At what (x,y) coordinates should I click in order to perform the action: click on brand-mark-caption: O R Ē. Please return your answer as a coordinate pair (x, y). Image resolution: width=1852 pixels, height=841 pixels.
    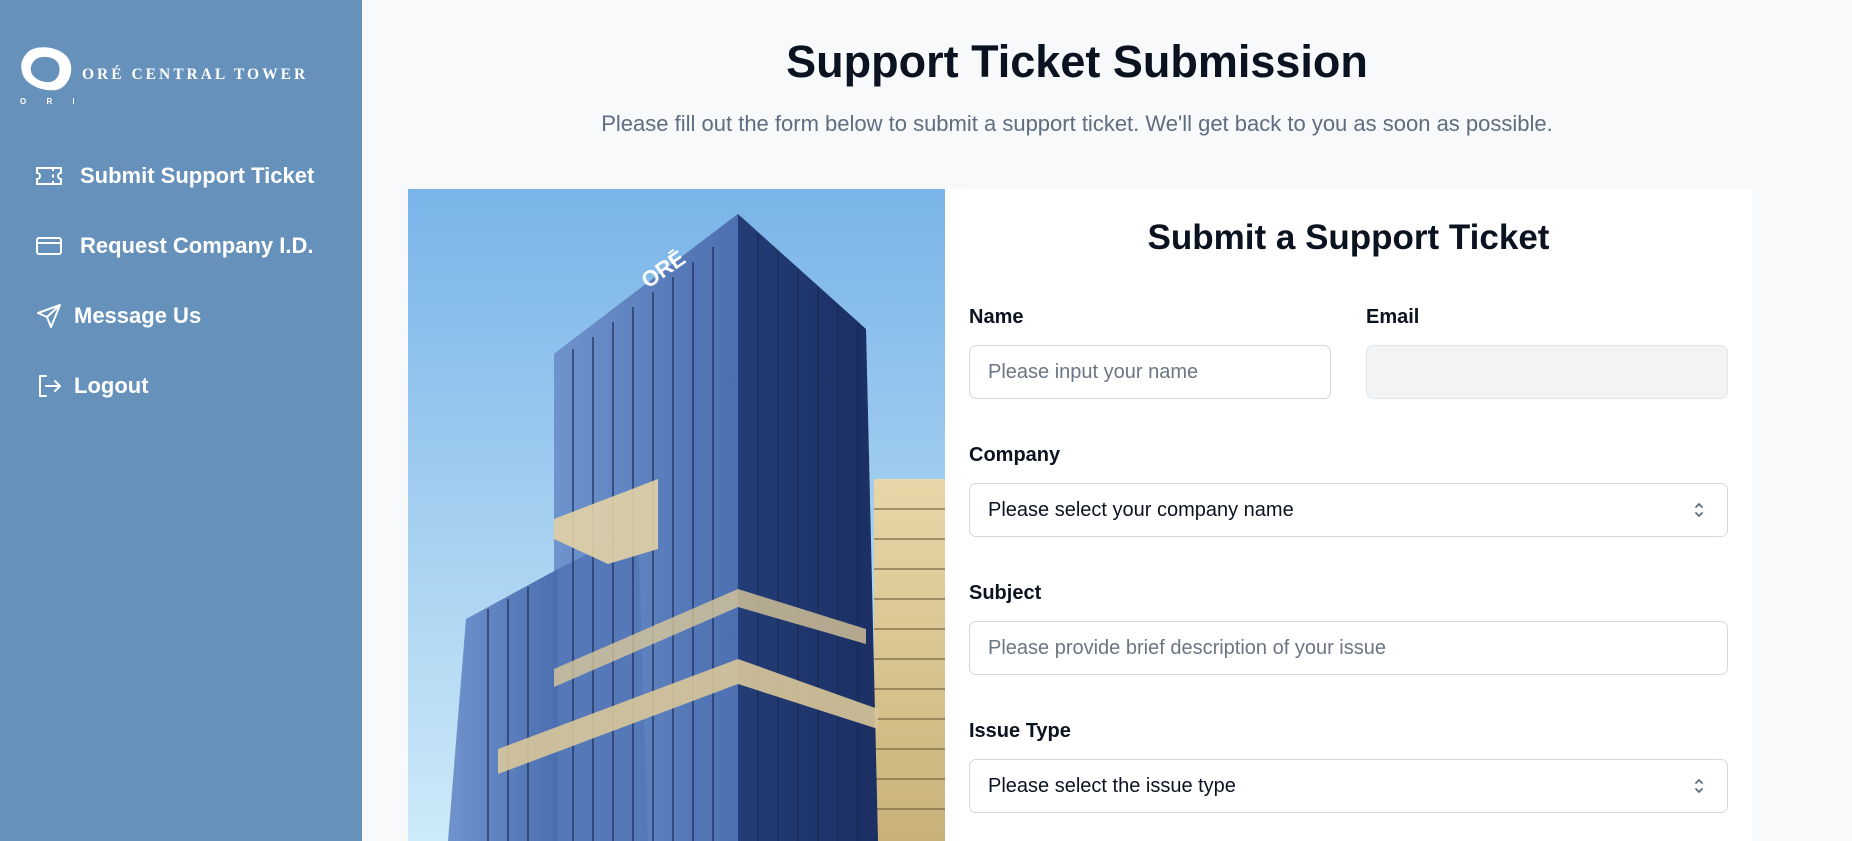
    Looking at the image, I should click on (47, 101).